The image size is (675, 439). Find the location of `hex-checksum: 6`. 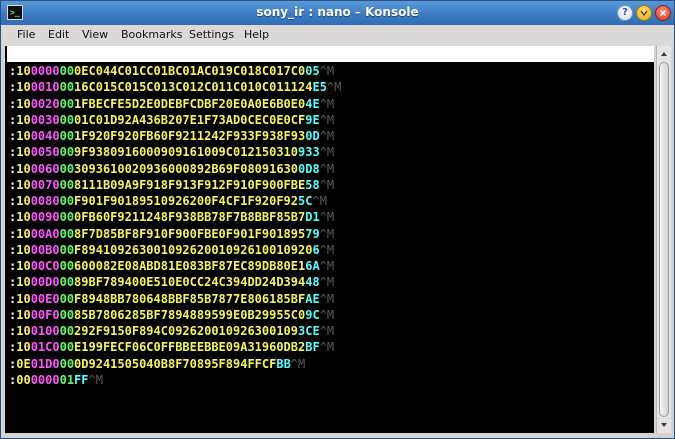

hex-checksum: 6 is located at coordinates (316, 249).